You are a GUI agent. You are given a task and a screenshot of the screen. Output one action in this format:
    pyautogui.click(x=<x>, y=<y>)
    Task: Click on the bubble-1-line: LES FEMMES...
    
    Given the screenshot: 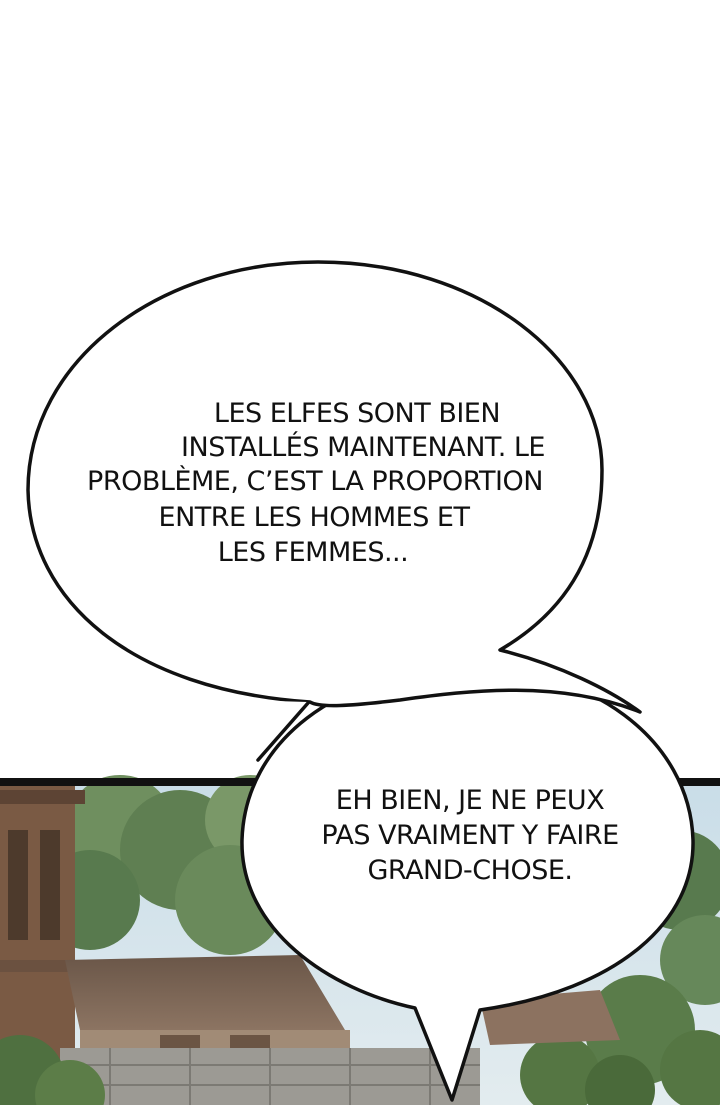 What is the action you would take?
    pyautogui.click(x=313, y=552)
    